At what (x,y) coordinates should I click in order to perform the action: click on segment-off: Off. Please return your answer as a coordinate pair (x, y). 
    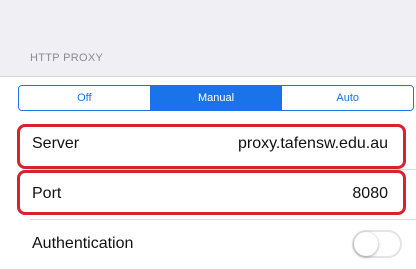
    Looking at the image, I should click on (85, 98).